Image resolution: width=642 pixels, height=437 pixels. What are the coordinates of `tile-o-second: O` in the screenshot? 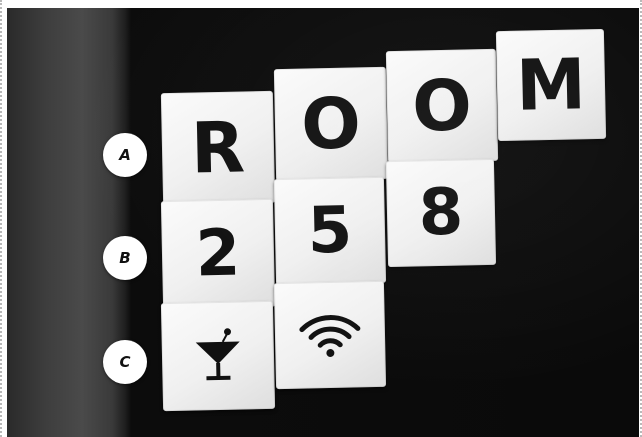 It's located at (442, 106).